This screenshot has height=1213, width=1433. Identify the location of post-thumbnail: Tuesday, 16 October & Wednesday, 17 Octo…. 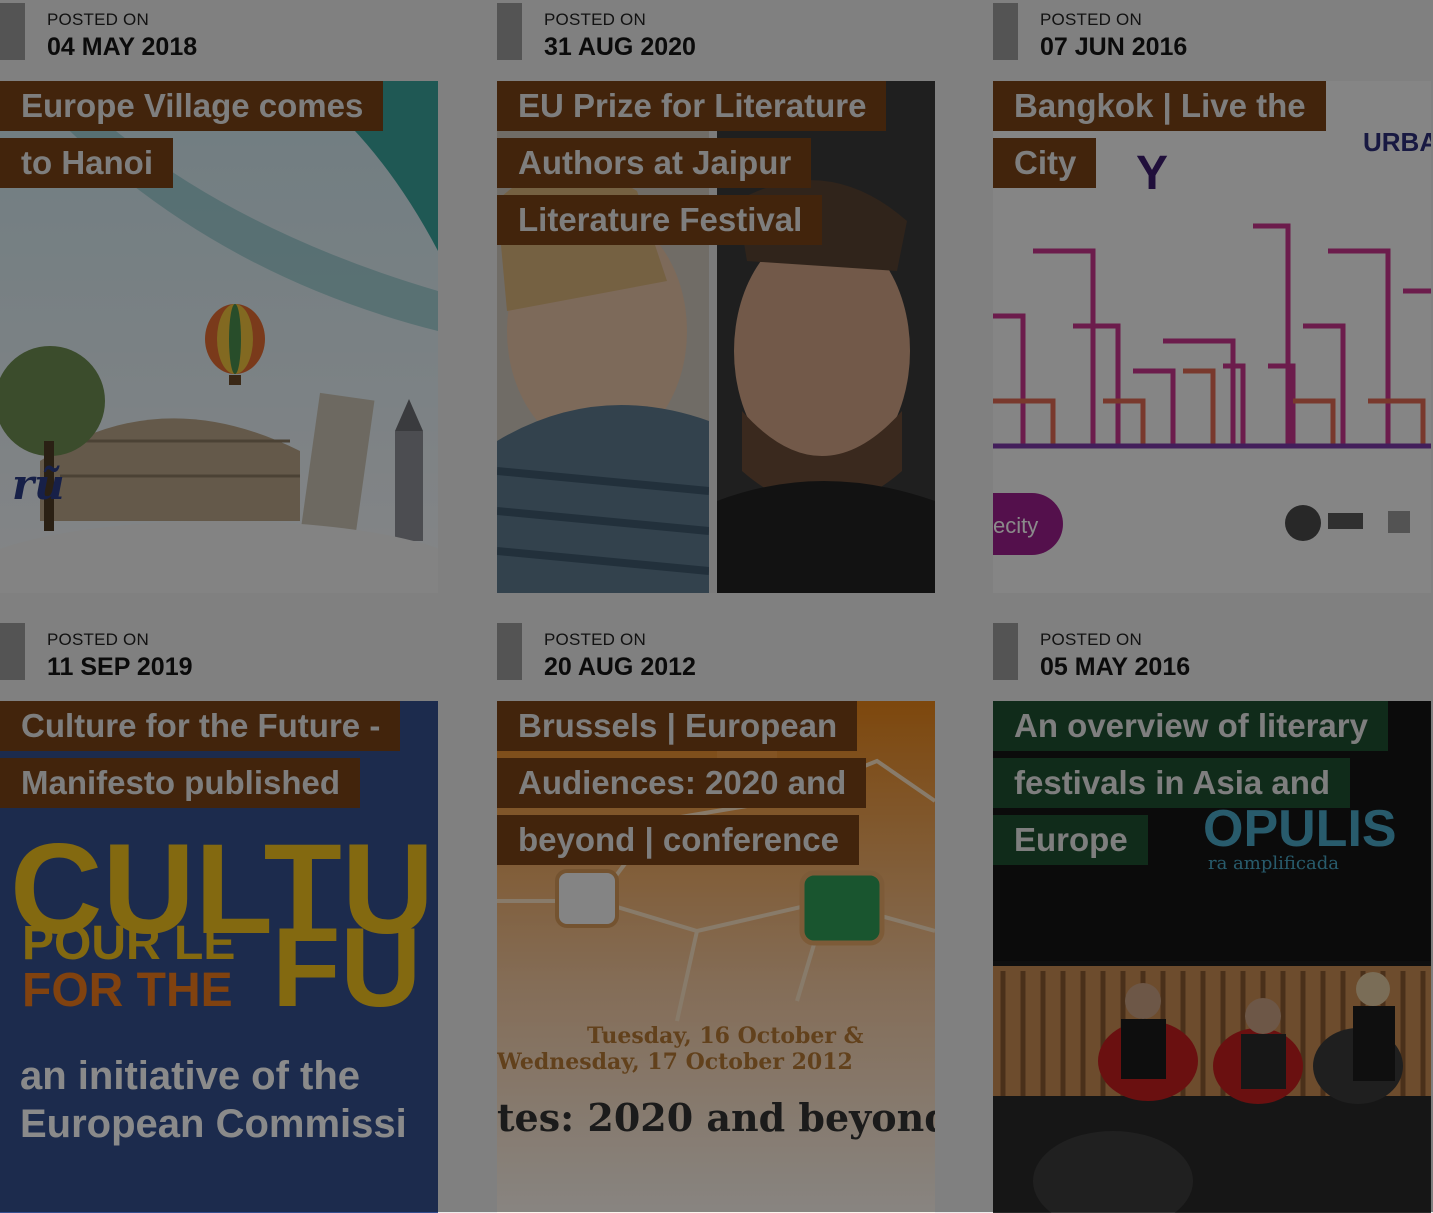
(716, 957).